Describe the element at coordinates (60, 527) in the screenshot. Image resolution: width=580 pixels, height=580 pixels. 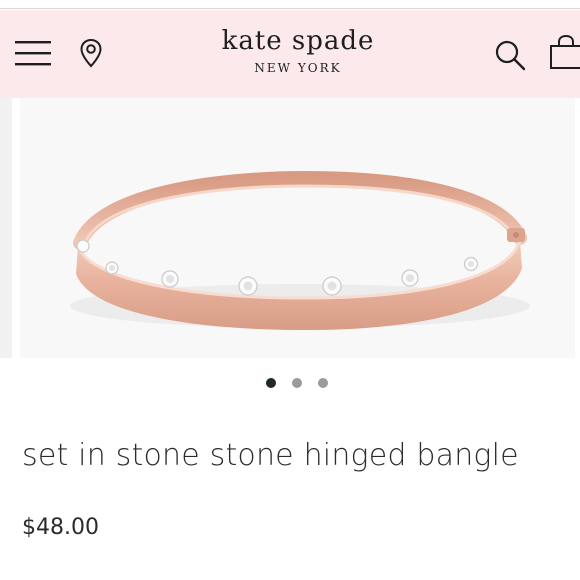
I see `product-price: $48.00` at that location.